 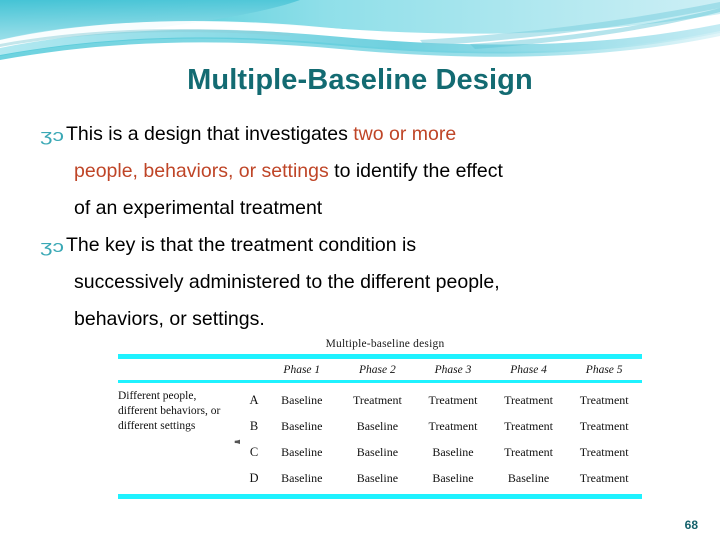 I want to click on stub-header-spacer, so click(x=173, y=370).